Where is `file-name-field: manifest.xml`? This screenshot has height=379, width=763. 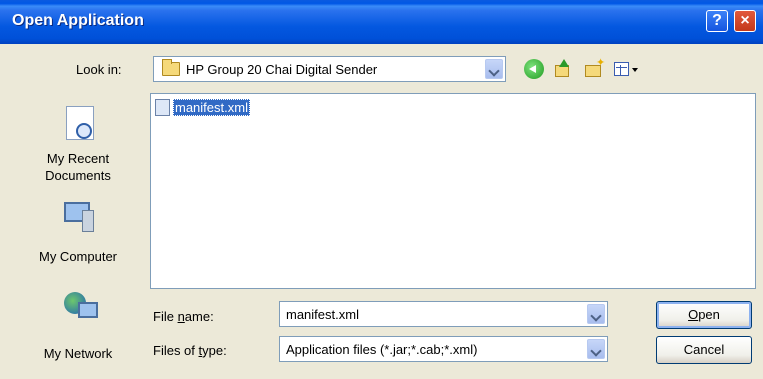 file-name-field: manifest.xml is located at coordinates (443, 314).